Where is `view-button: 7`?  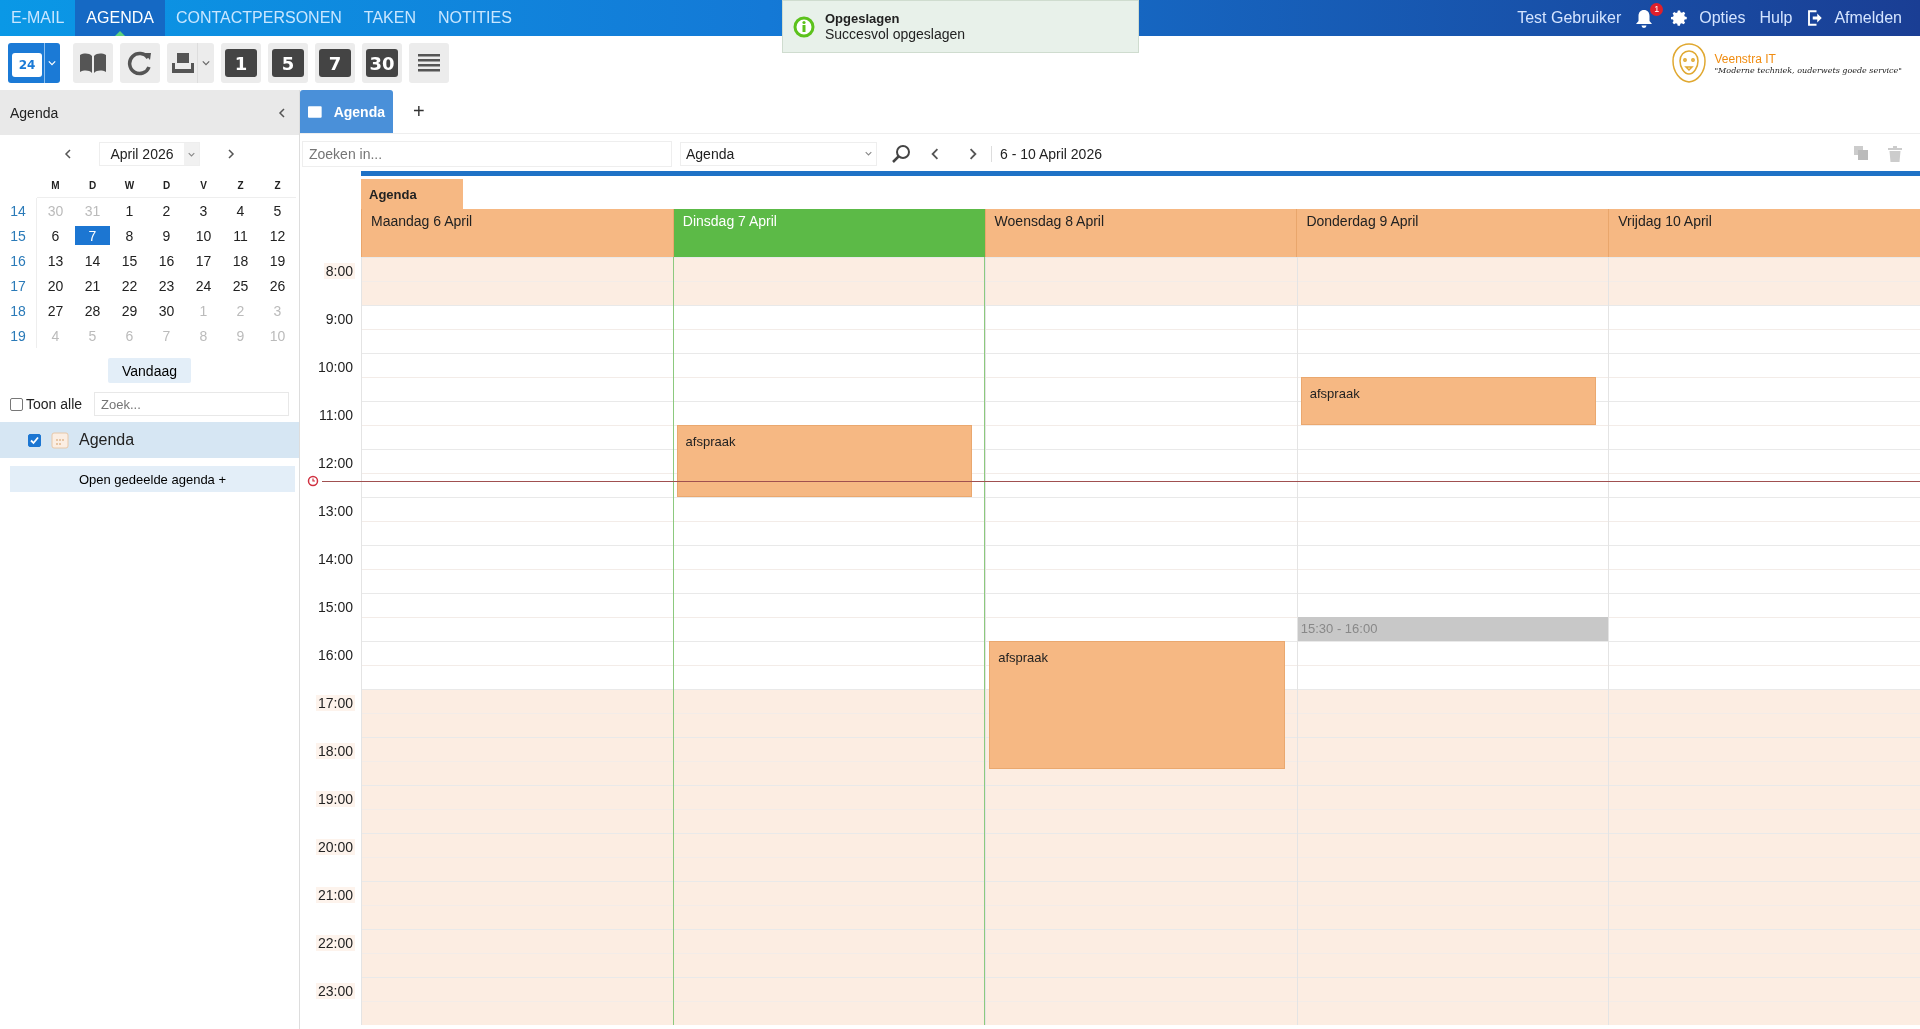 view-button: 7 is located at coordinates (335, 63).